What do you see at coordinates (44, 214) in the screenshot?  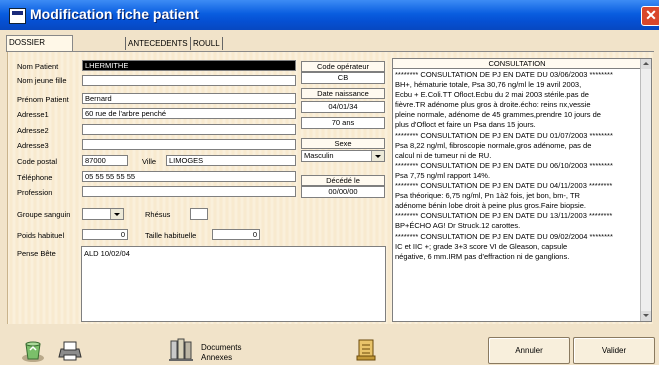 I see `label-groupe-sanguin: Groupe sanguin` at bounding box center [44, 214].